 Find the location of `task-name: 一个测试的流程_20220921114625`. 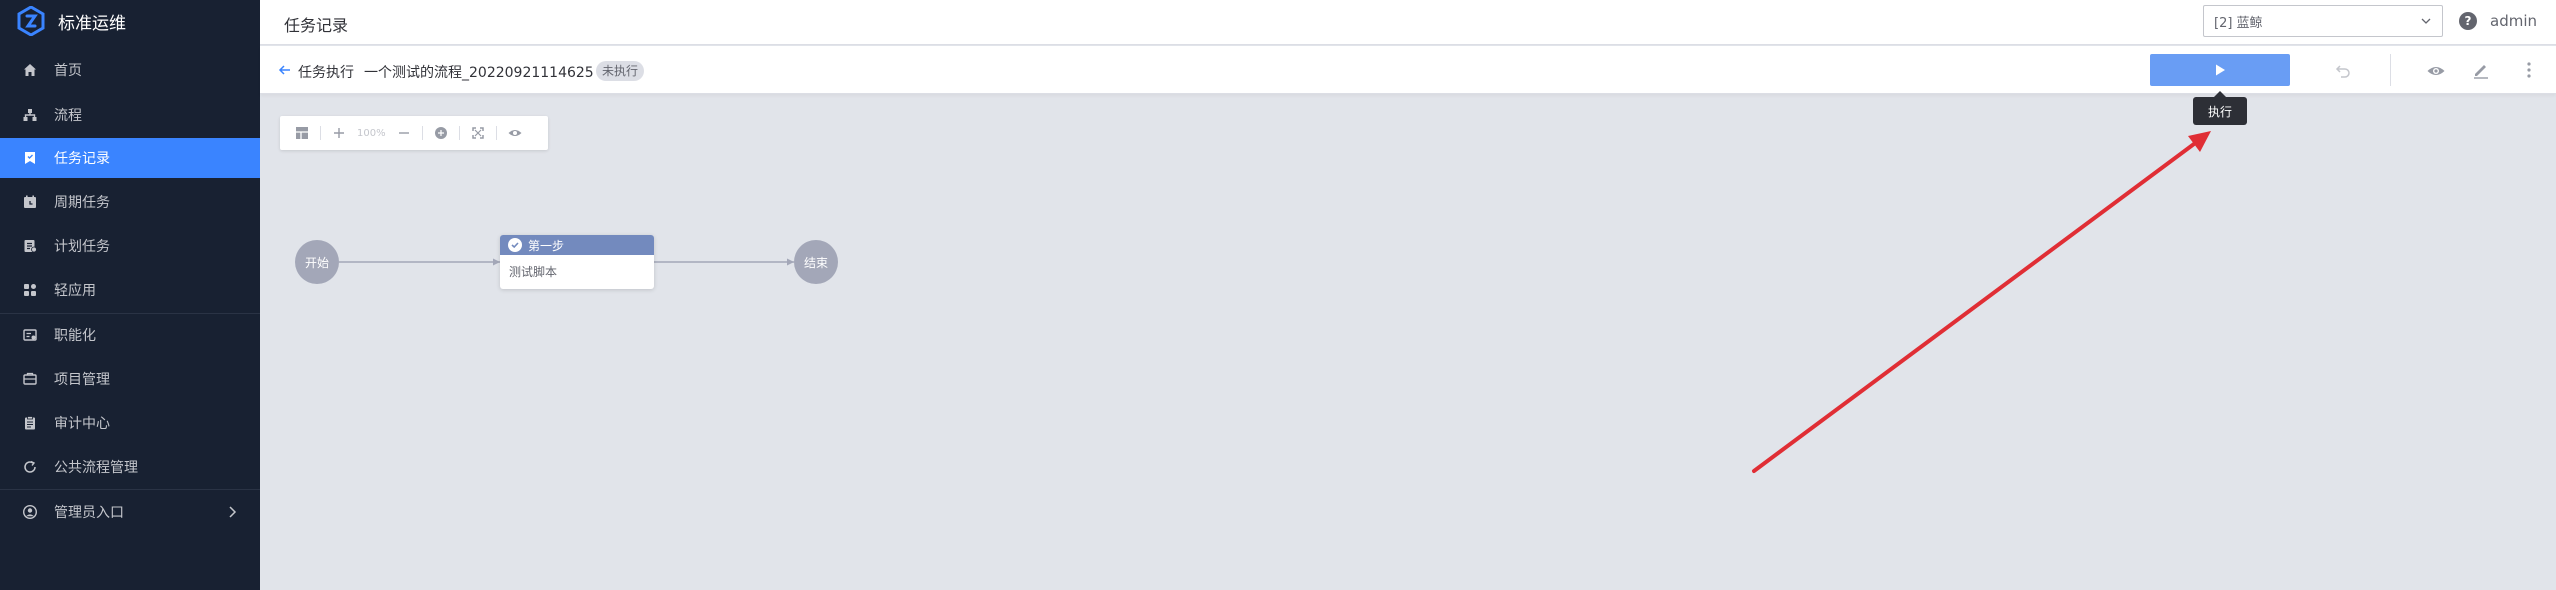

task-name: 一个测试的流程_20220921114625 is located at coordinates (479, 73).